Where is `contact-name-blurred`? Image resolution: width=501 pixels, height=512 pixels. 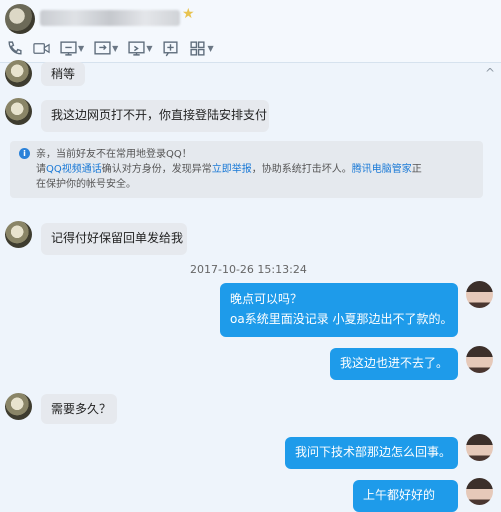
contact-name-blurred is located at coordinates (110, 18).